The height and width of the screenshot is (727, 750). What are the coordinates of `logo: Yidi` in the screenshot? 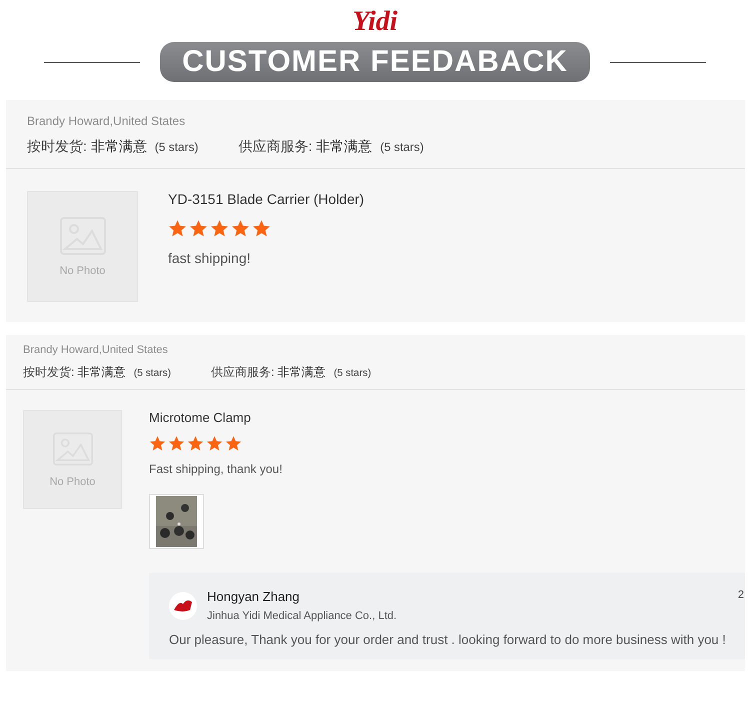 It's located at (375, 22).